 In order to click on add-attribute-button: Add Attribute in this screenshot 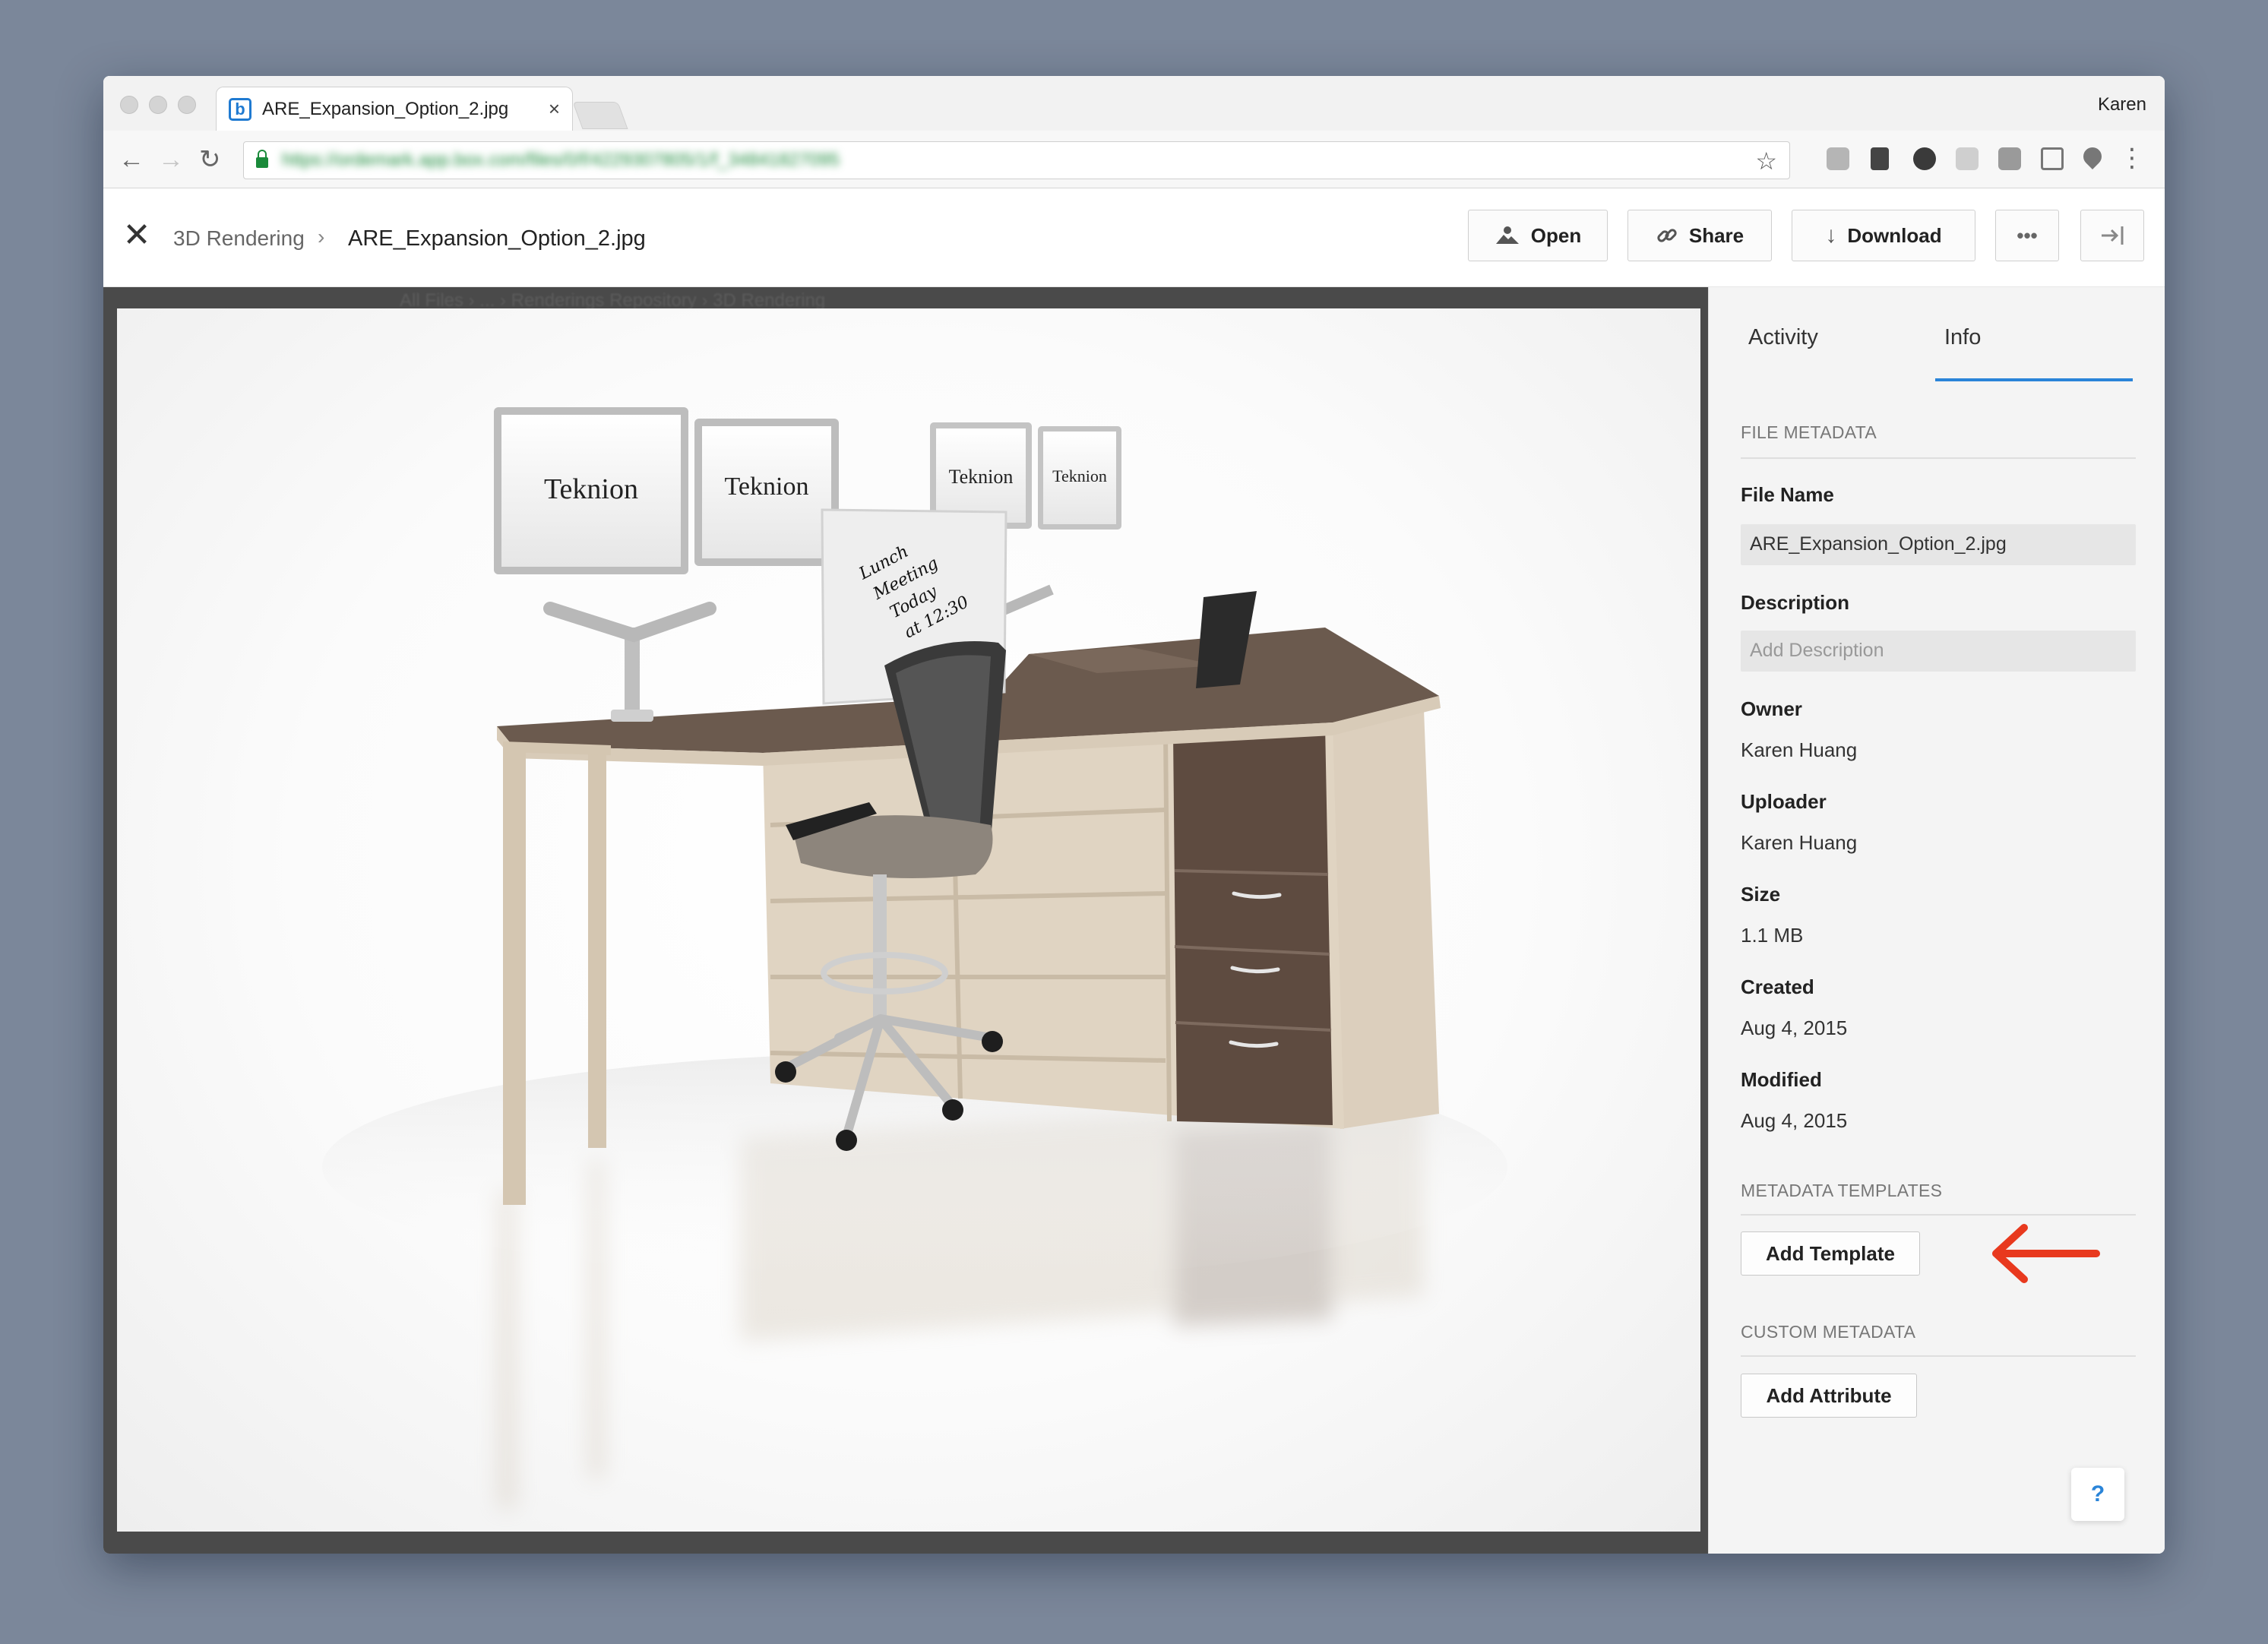, I will do `click(1829, 1396)`.